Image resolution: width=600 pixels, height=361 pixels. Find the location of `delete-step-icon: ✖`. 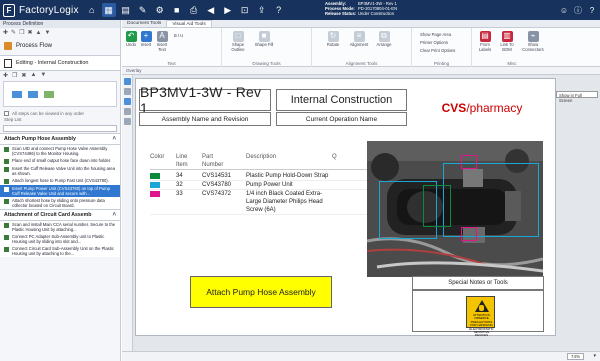

delete-step-icon: ✖ is located at coordinates (23, 75).